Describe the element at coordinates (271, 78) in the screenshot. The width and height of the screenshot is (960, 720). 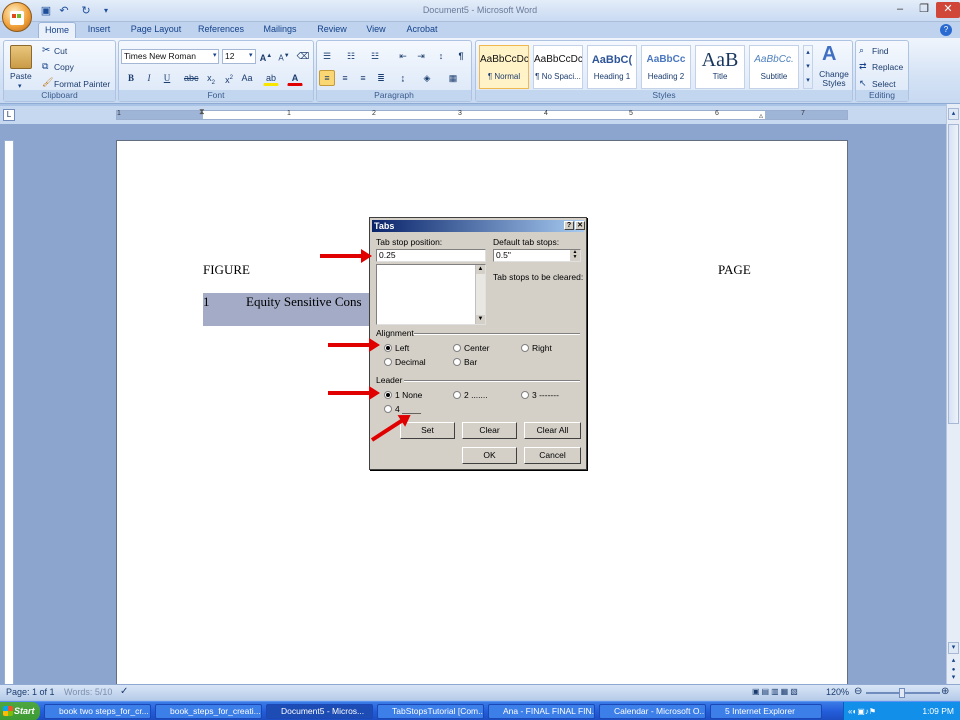
I see `highlight-icon: ab` at that location.